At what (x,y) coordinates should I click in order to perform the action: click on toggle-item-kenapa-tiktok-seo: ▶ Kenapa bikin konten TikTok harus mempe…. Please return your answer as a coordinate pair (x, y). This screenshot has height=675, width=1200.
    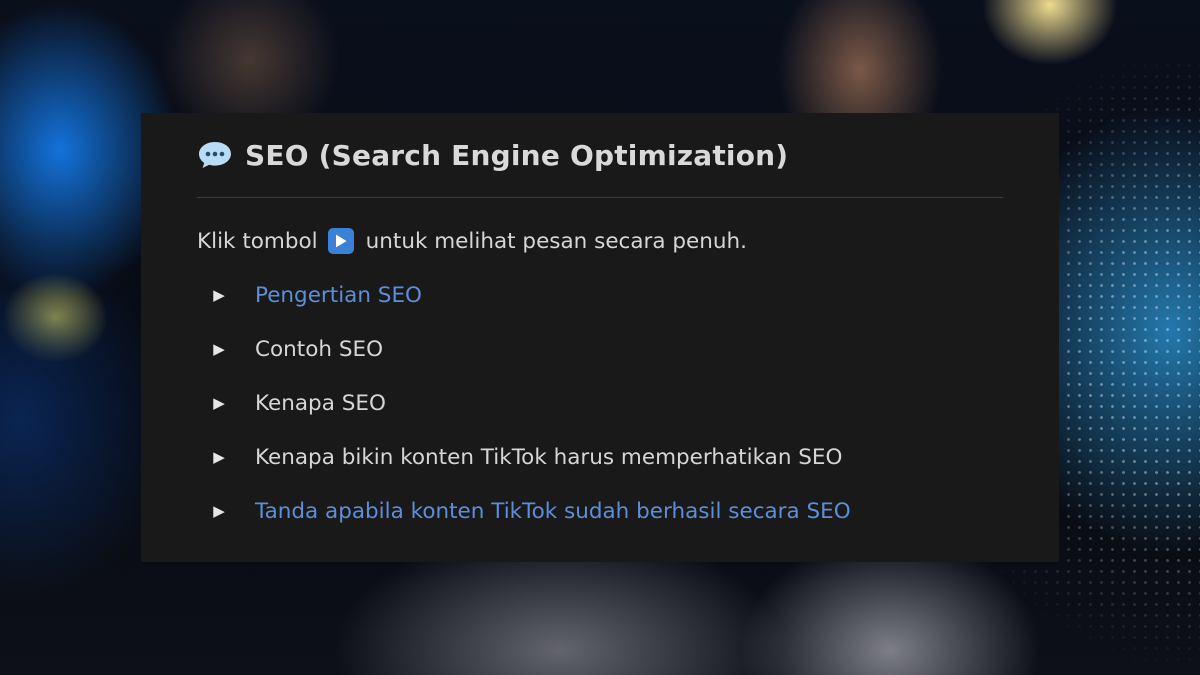
    Looking at the image, I should click on (600, 457).